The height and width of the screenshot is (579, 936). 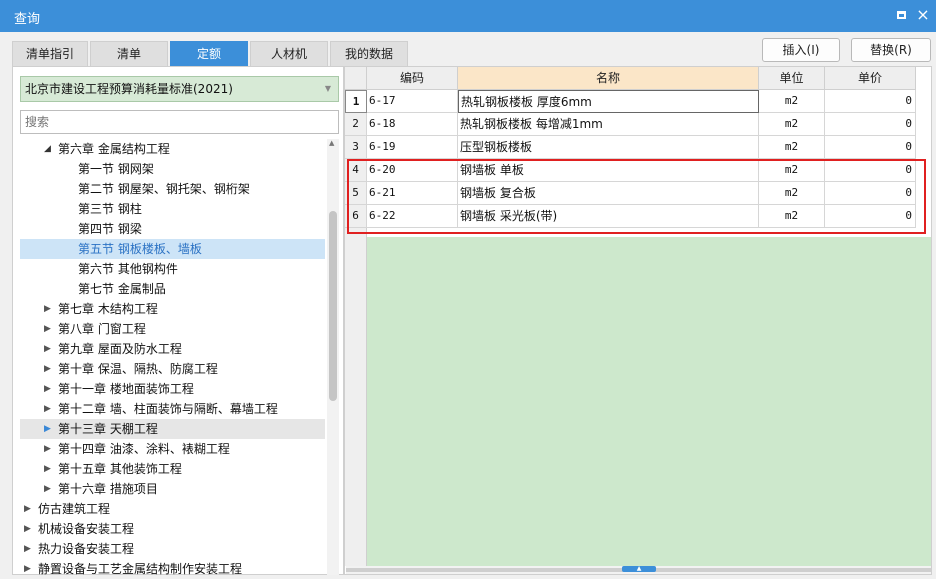 I want to click on tree-item: ▶ 第八章 门窗工程, so click(x=172, y=329).